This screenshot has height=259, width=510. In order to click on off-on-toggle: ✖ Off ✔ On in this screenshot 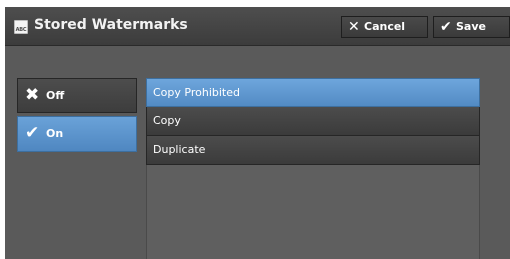, I will do `click(77, 115)`.